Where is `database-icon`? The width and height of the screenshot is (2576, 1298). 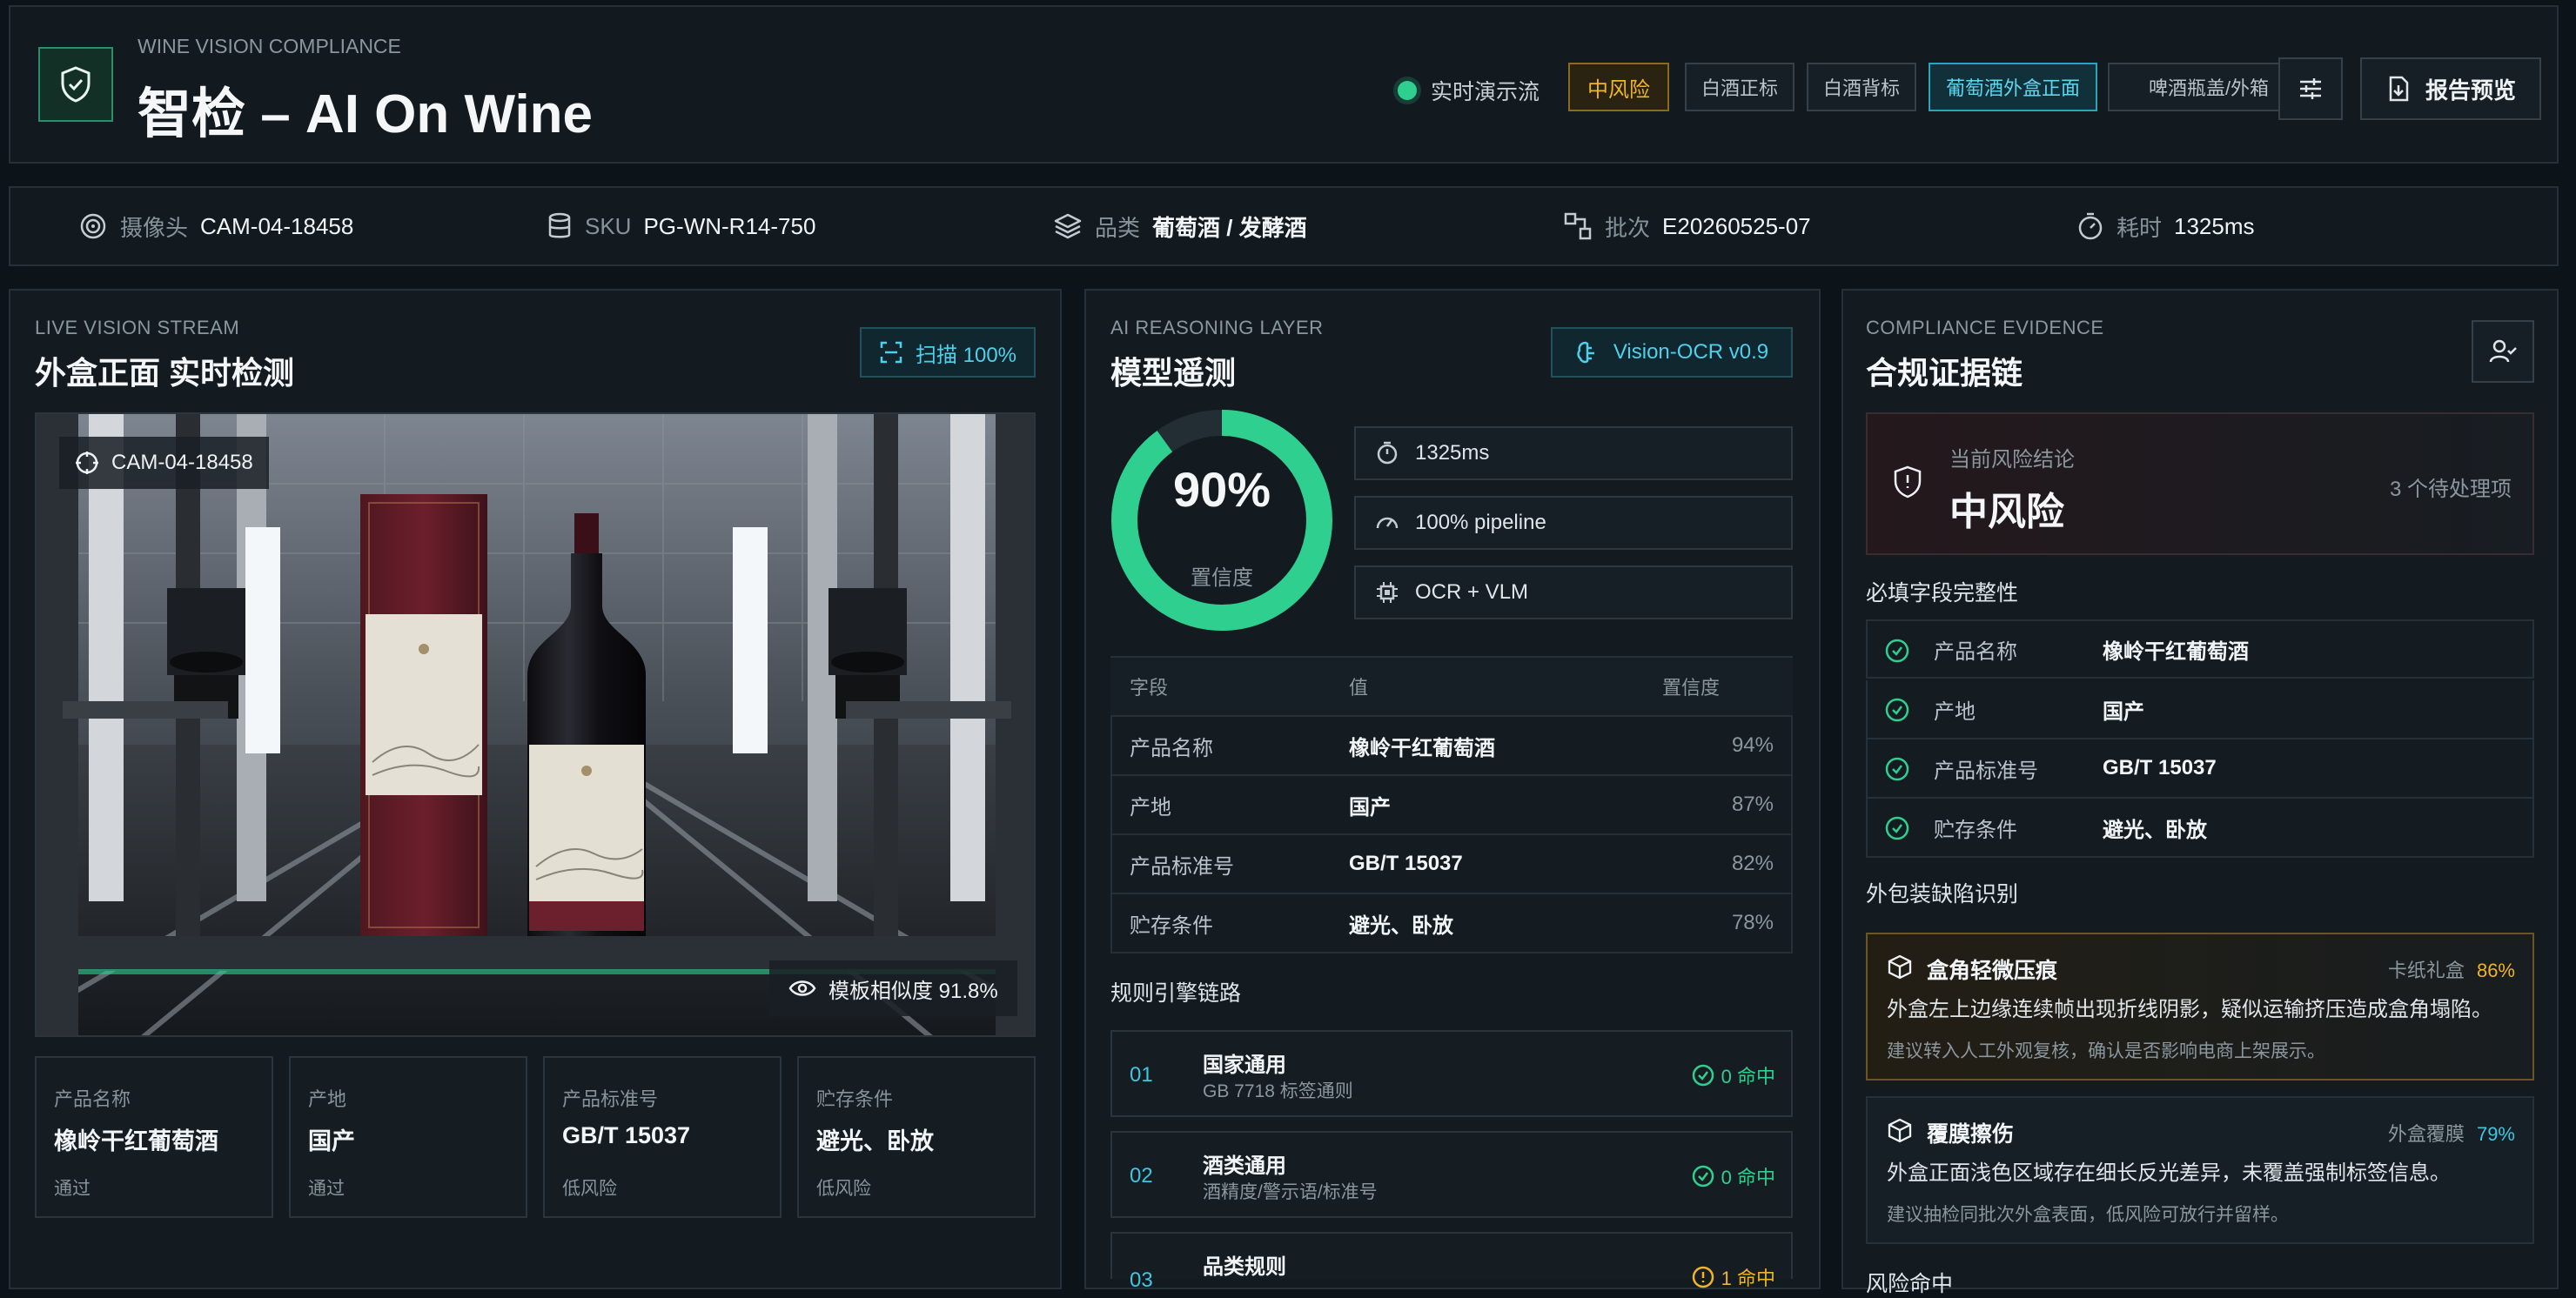 database-icon is located at coordinates (559, 225).